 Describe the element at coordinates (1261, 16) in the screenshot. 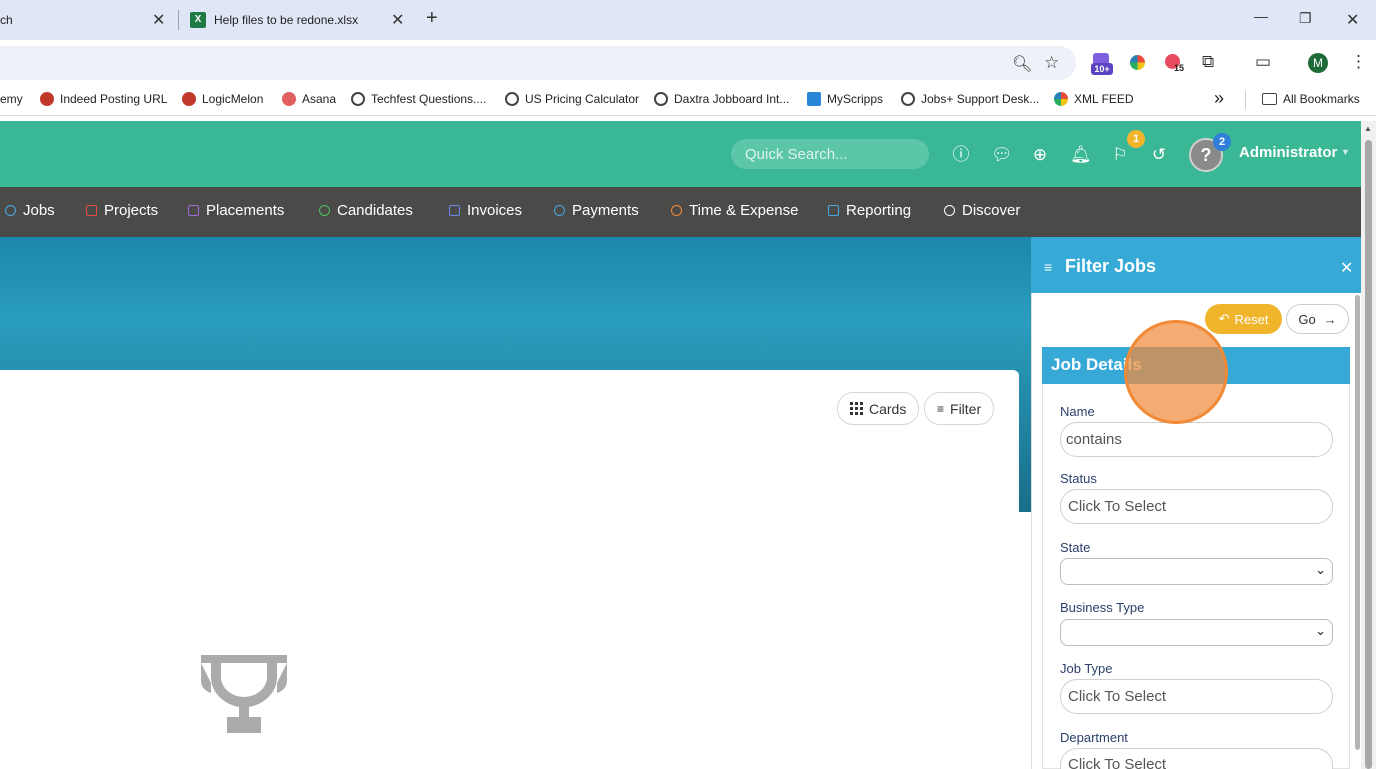

I see `minimize-icon: —` at that location.